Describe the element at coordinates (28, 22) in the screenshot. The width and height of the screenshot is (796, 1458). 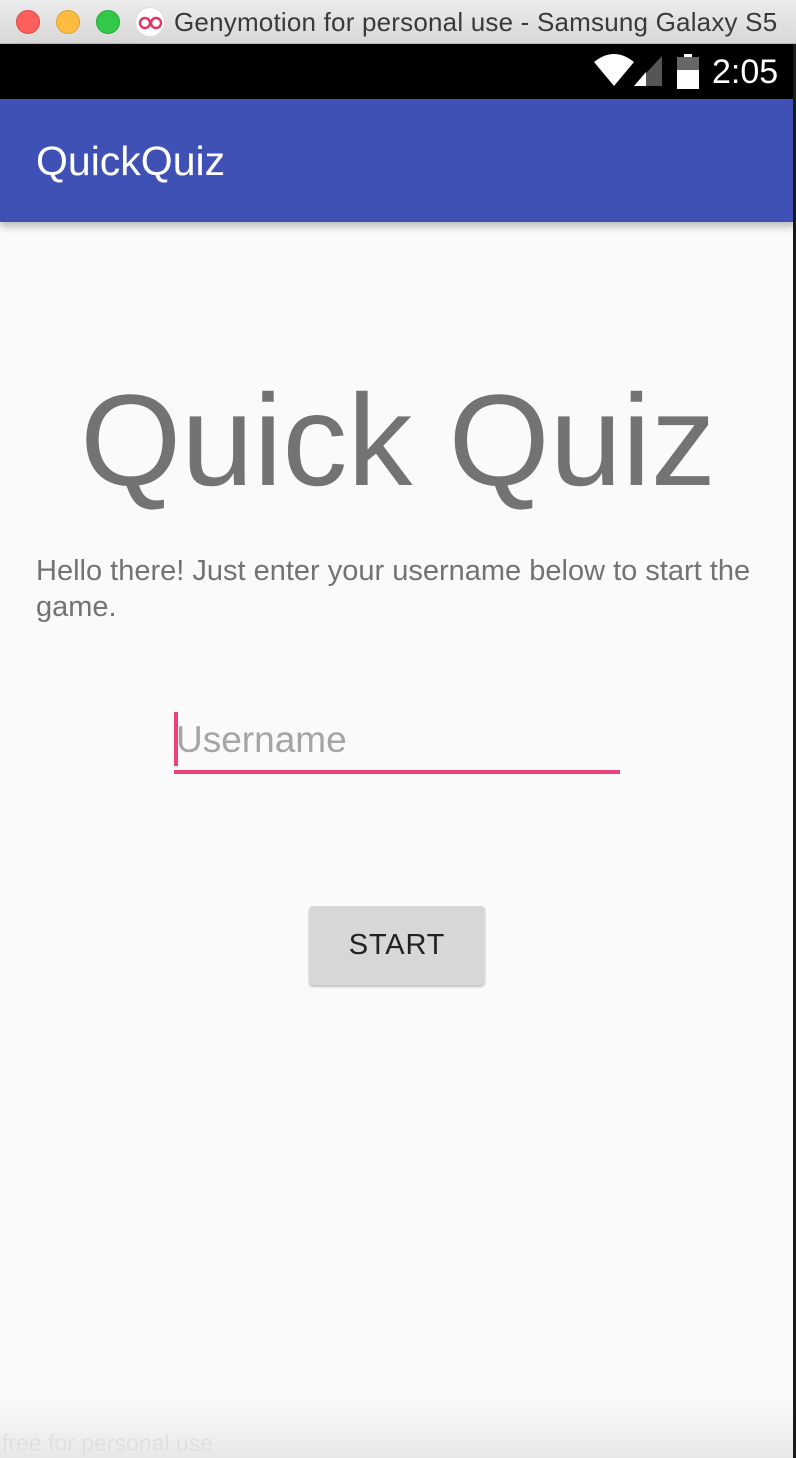
I see `close-icon` at that location.